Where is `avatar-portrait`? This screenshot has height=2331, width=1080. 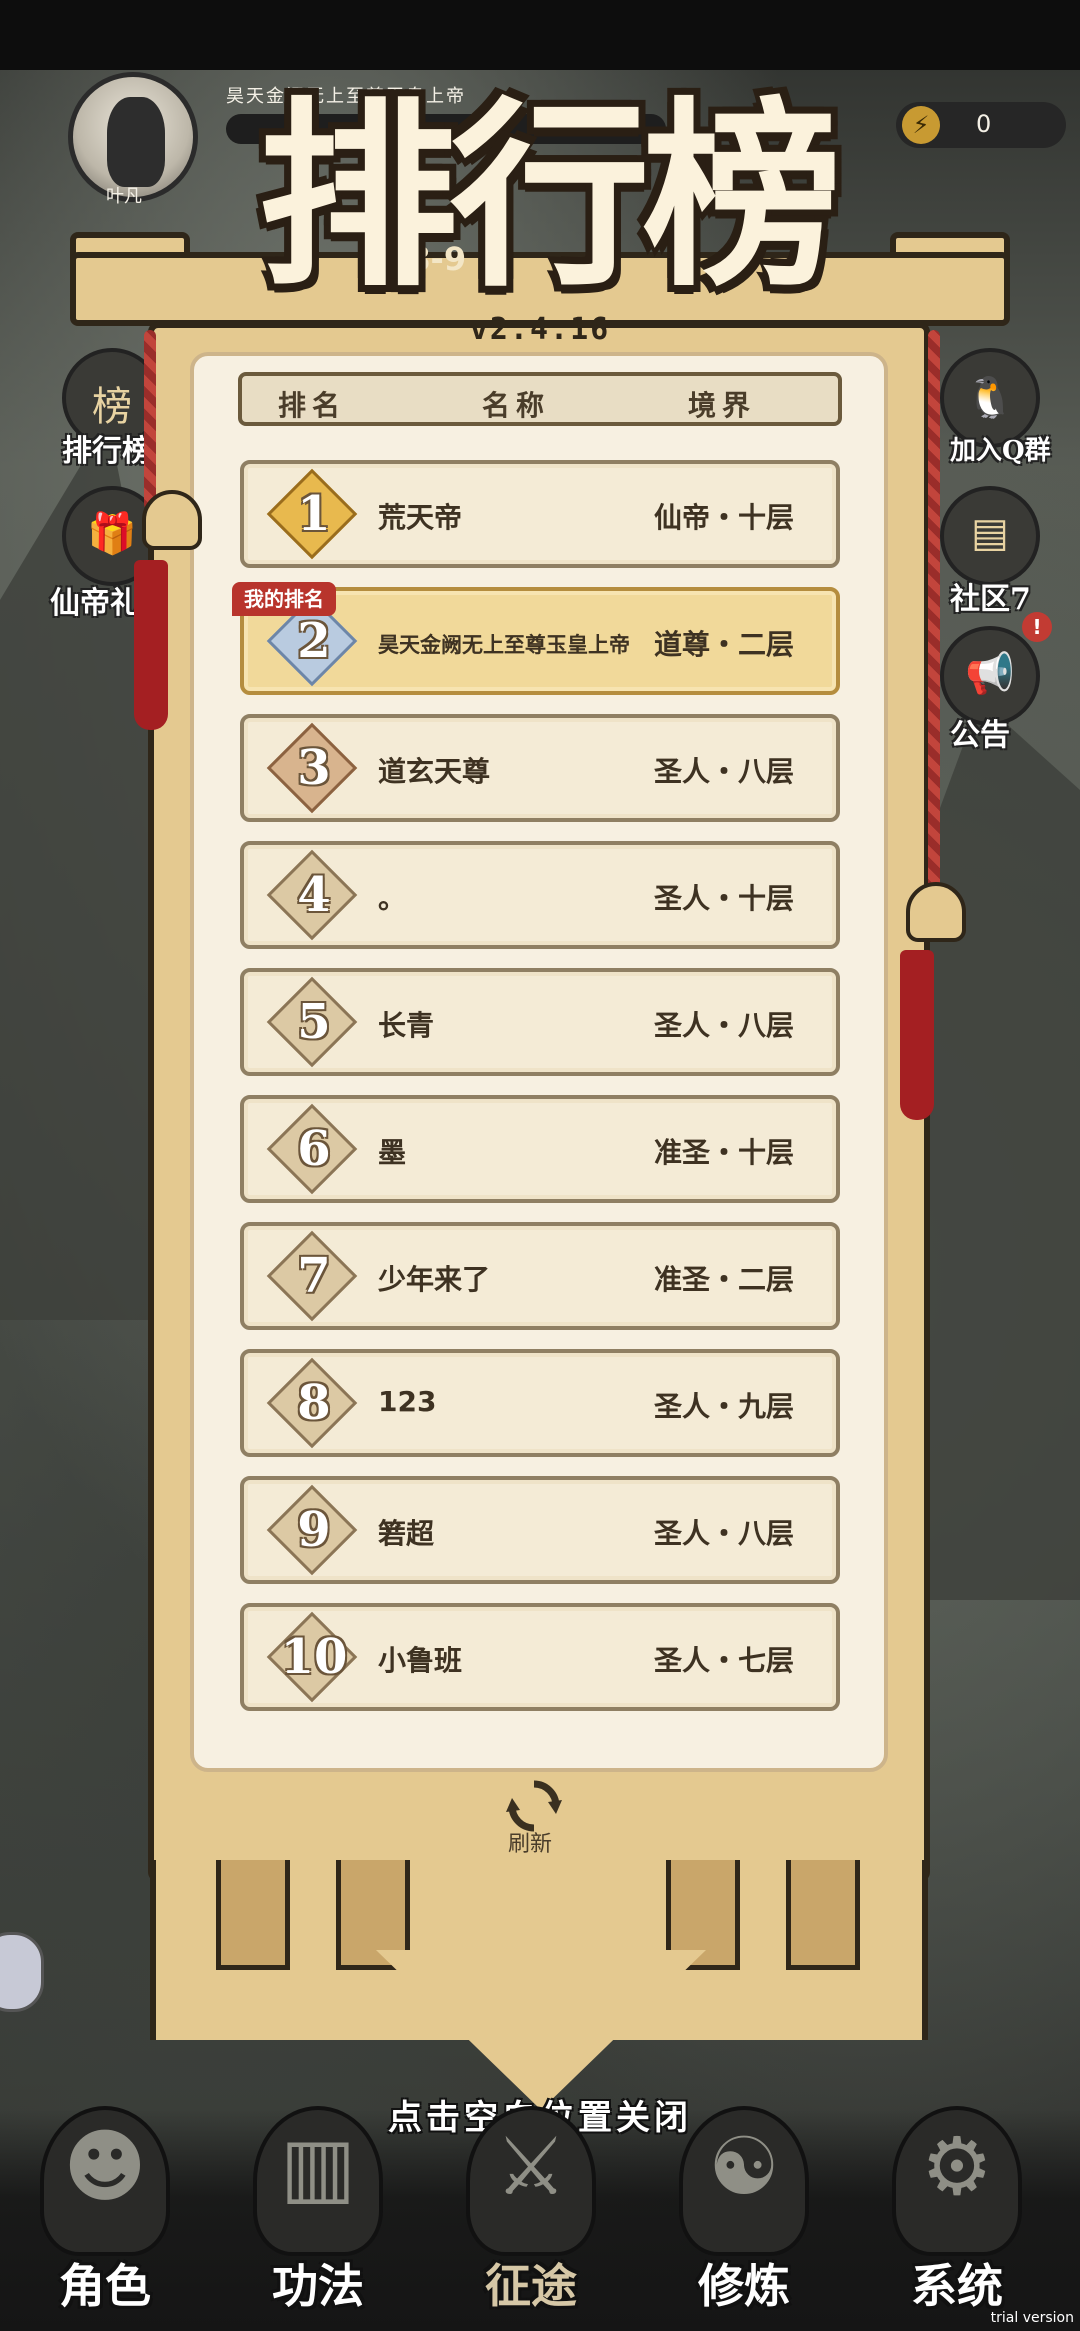
avatar-portrait is located at coordinates (136, 142).